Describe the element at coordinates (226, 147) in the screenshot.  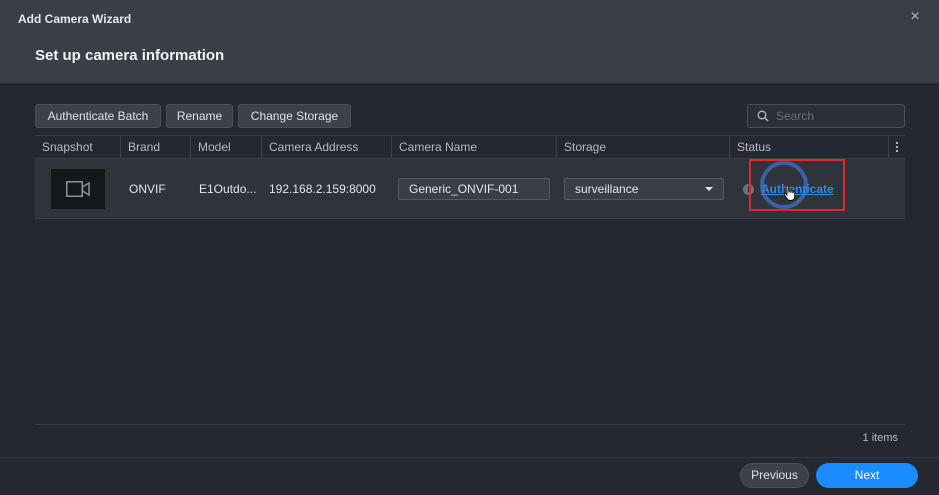
I see `column-header-model: Model` at that location.